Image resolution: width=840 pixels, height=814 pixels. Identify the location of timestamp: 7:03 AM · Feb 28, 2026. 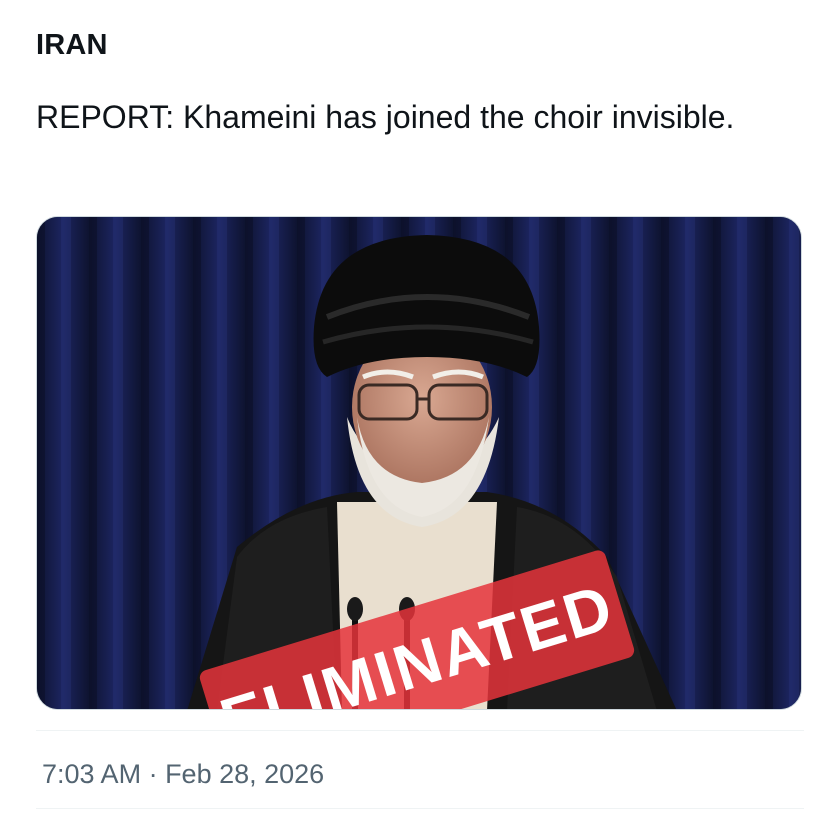
(183, 774).